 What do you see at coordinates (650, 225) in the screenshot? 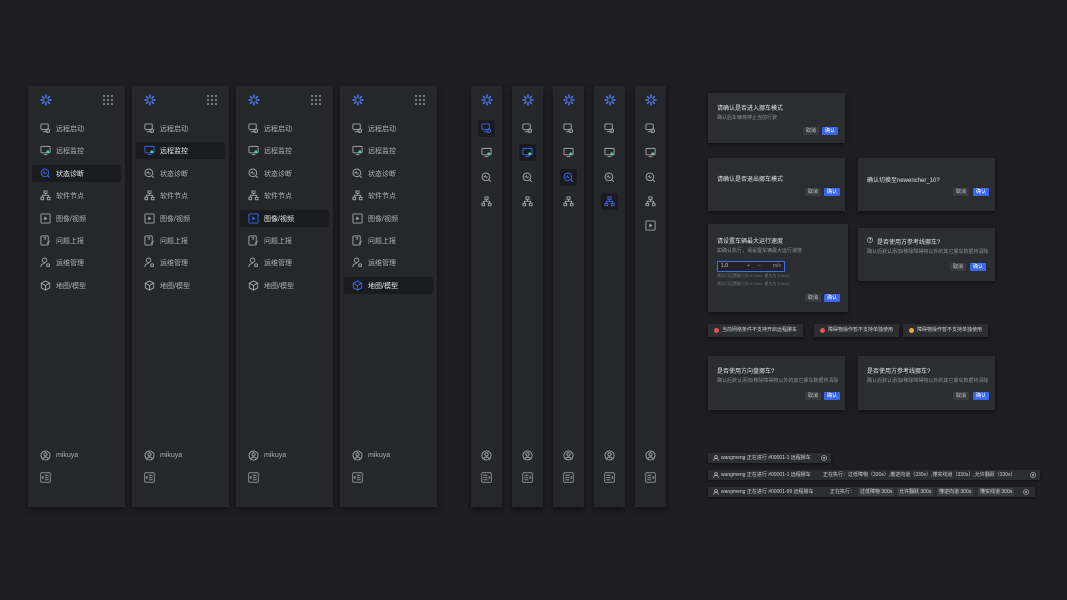
I see `sidebar-item-image-video` at bounding box center [650, 225].